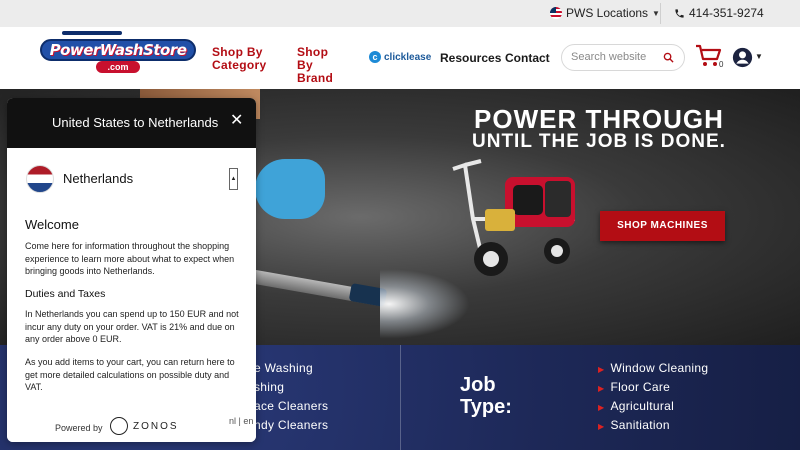 The image size is (800, 450). Describe the element at coordinates (556, 13) in the screenshot. I see `us-flag-icon` at that location.